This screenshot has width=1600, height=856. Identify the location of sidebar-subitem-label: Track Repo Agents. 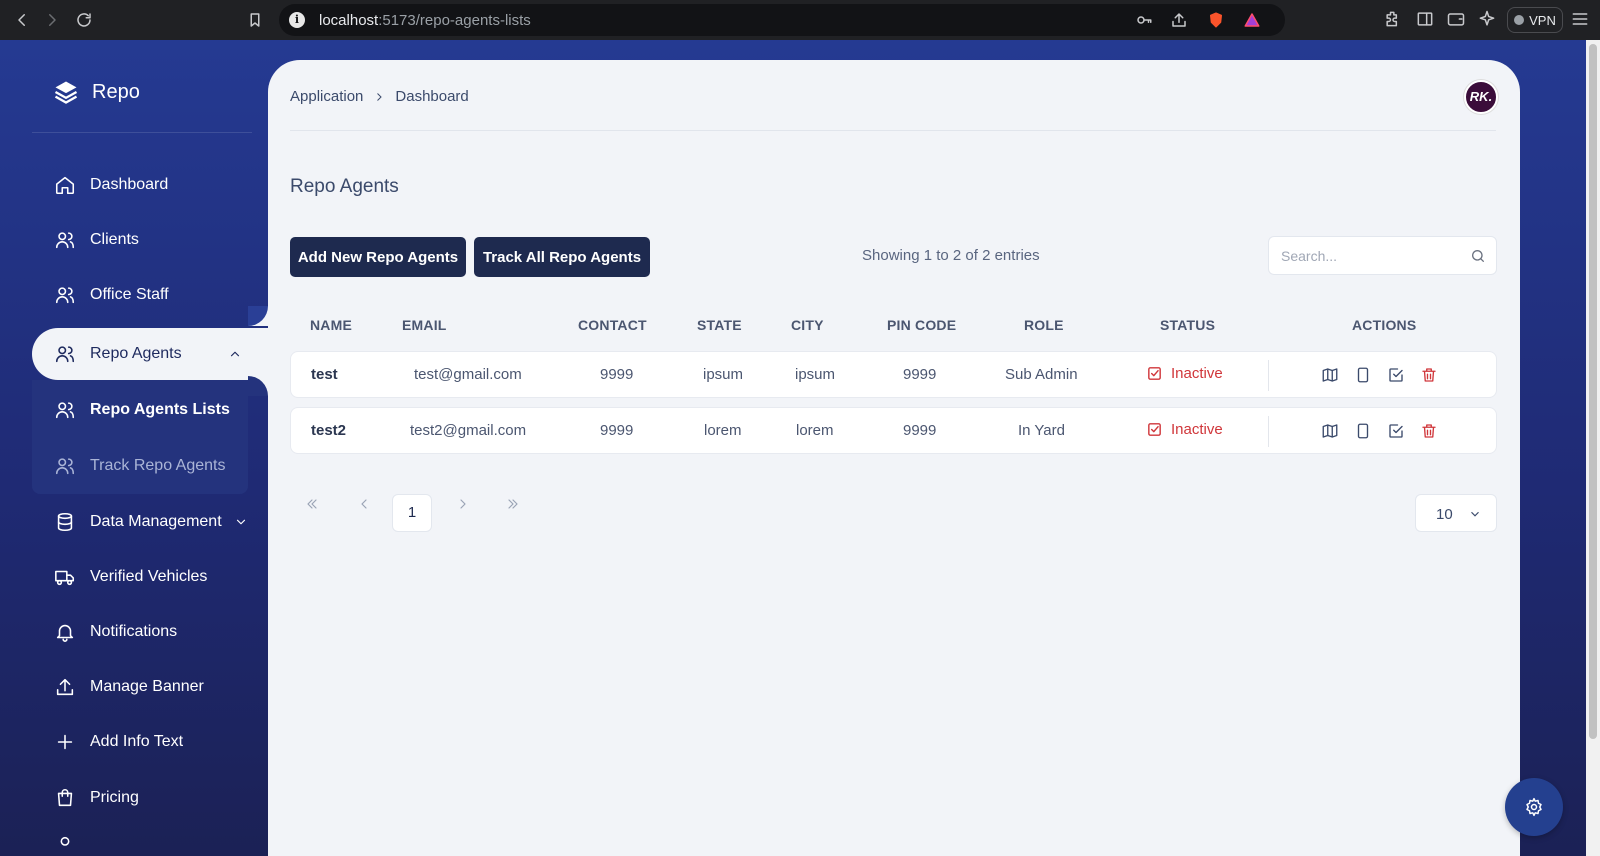
(158, 465).